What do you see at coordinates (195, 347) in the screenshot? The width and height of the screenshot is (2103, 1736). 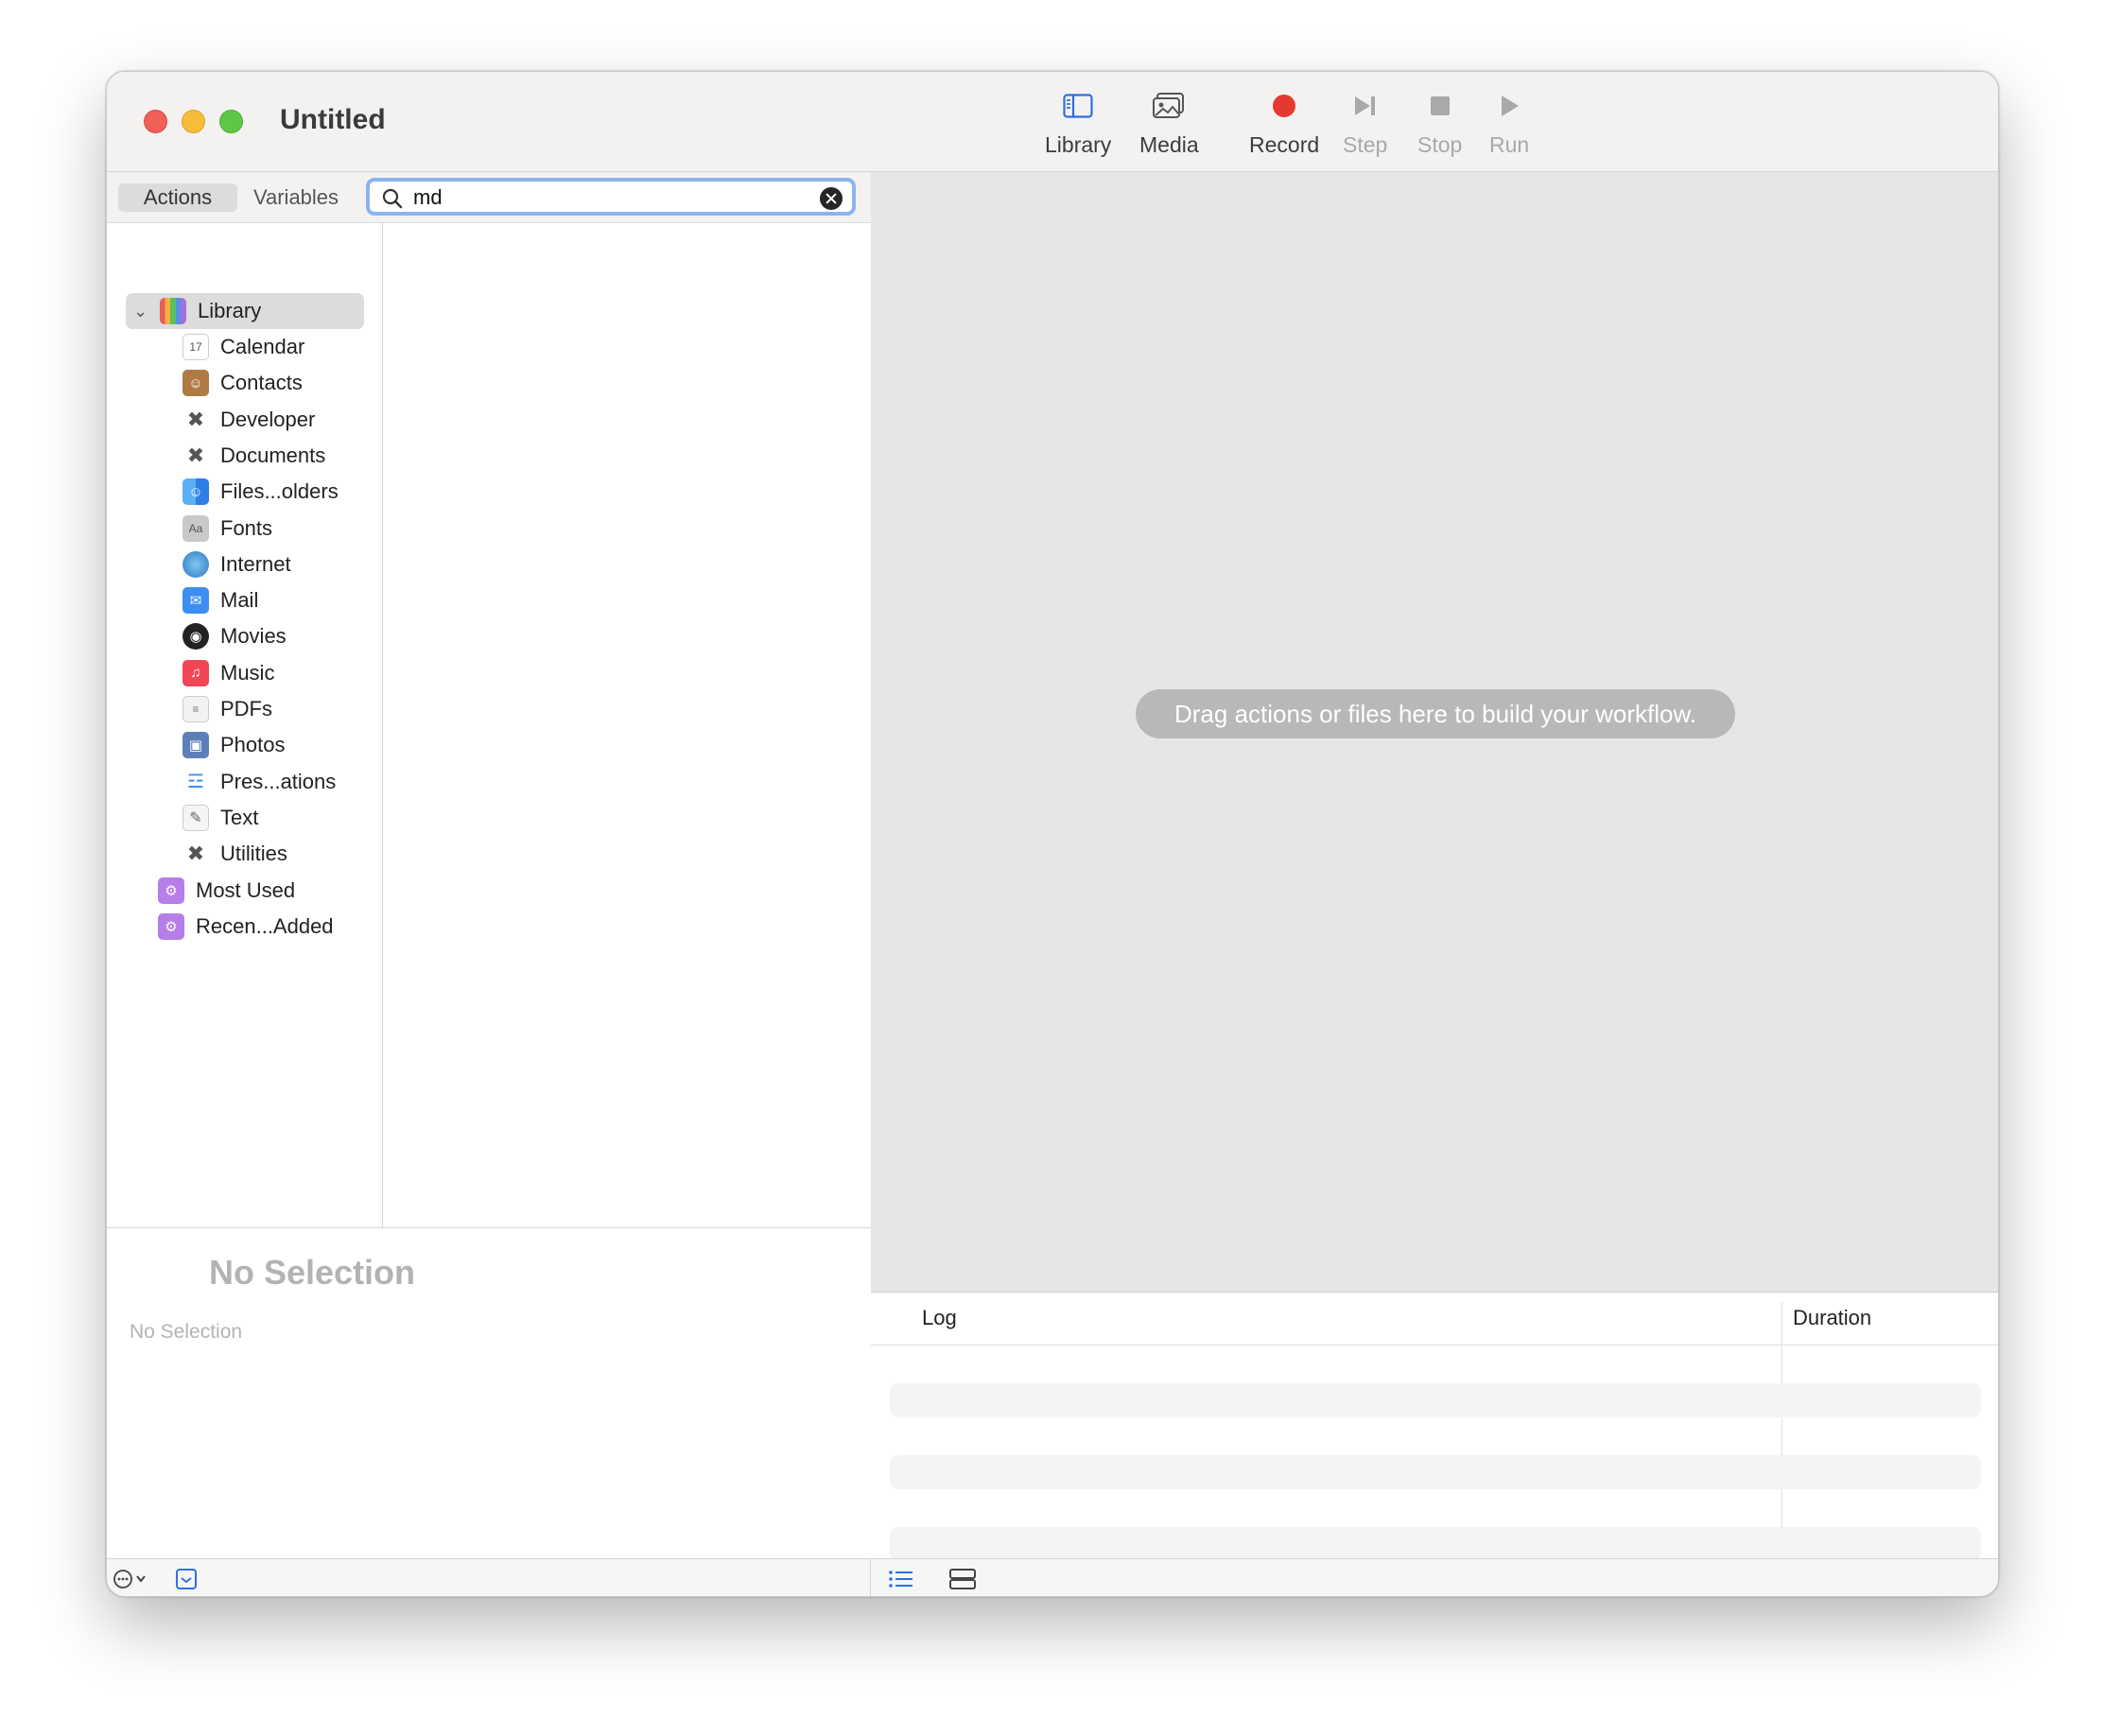 I see `calendar-icon: 17` at bounding box center [195, 347].